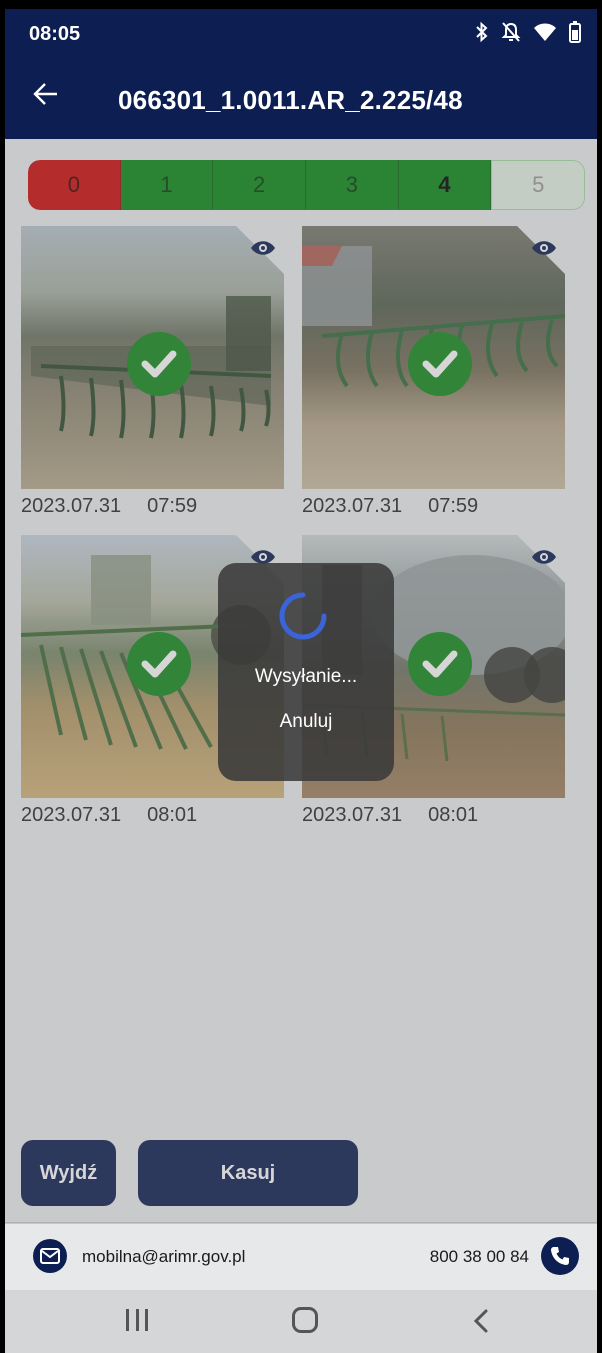  Describe the element at coordinates (528, 34) in the screenshot. I see `status-icons` at that location.